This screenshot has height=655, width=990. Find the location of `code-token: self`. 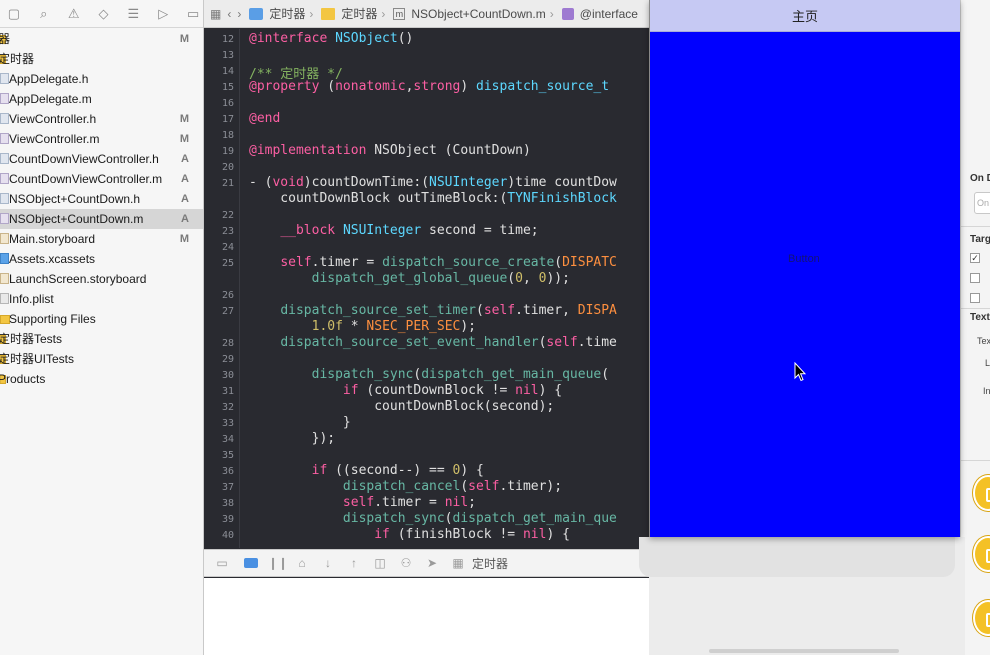

code-token: self is located at coordinates (499, 310).